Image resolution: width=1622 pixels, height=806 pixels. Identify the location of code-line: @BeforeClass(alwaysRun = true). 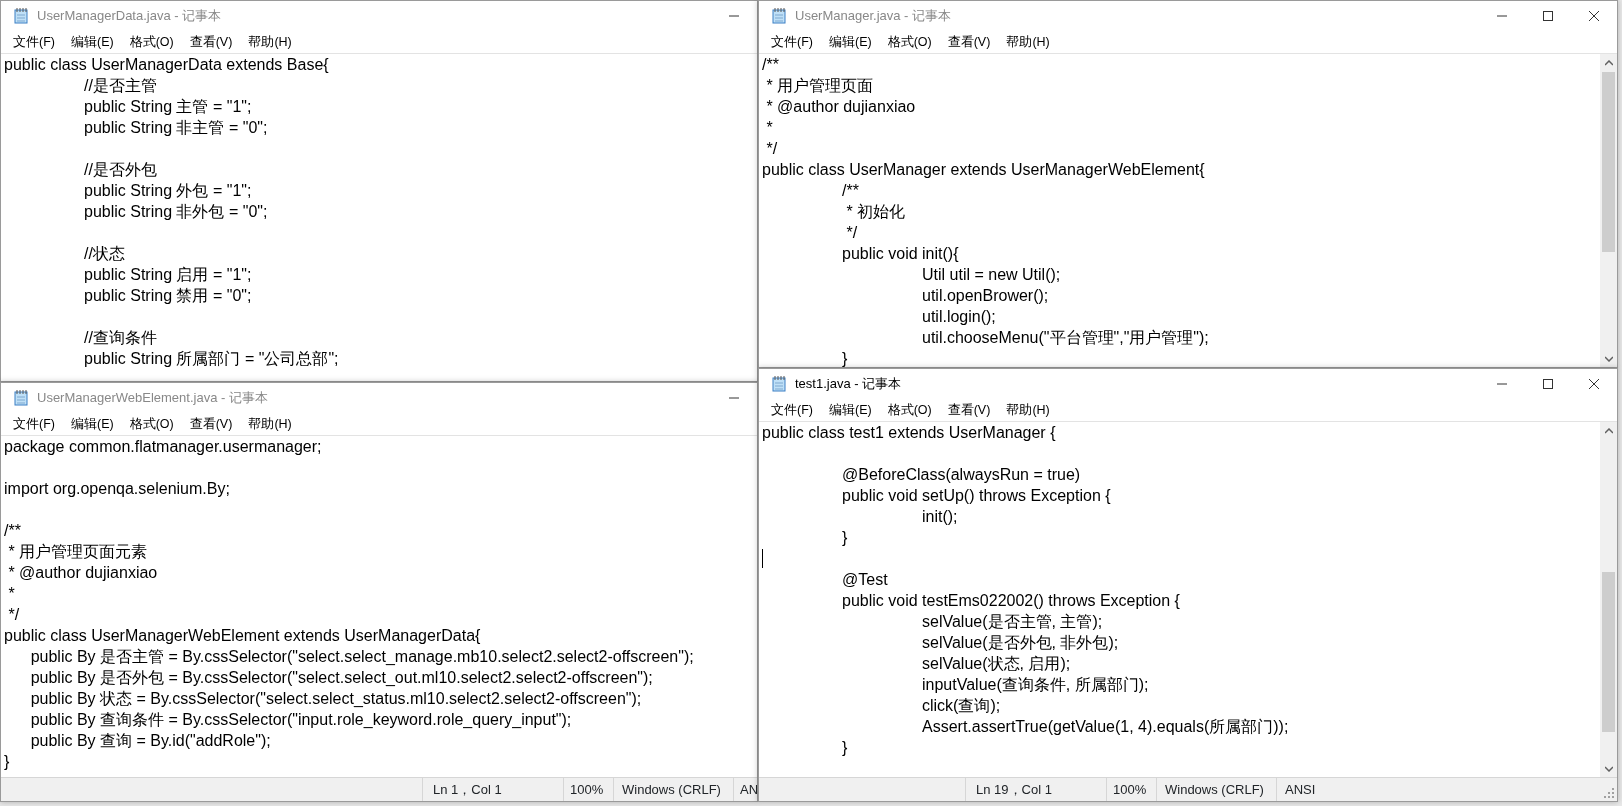
(961, 475).